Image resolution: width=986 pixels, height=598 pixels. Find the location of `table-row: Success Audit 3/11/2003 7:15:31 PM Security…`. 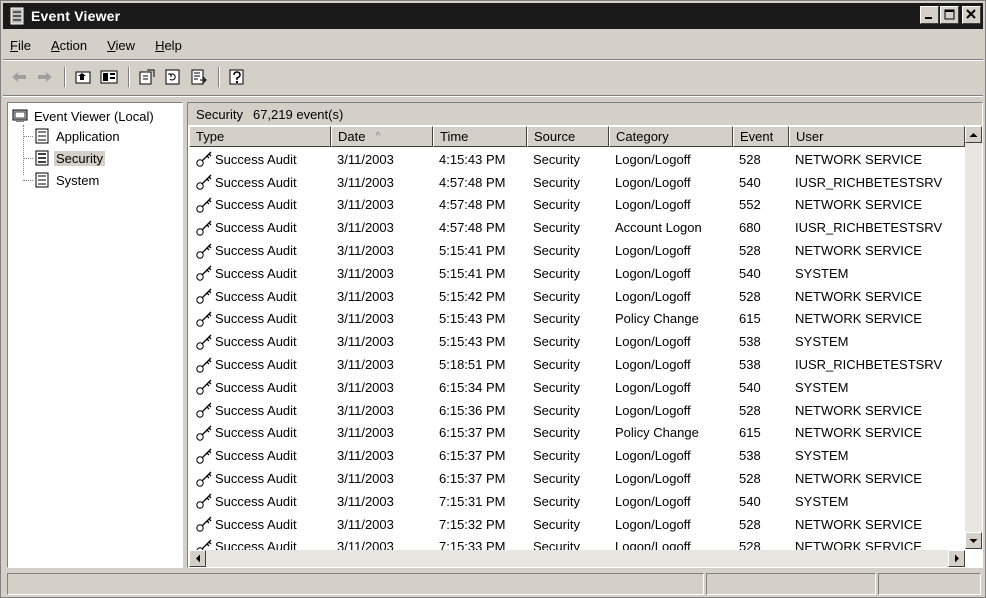

table-row: Success Audit 3/11/2003 7:15:31 PM Security… is located at coordinates (577, 501).